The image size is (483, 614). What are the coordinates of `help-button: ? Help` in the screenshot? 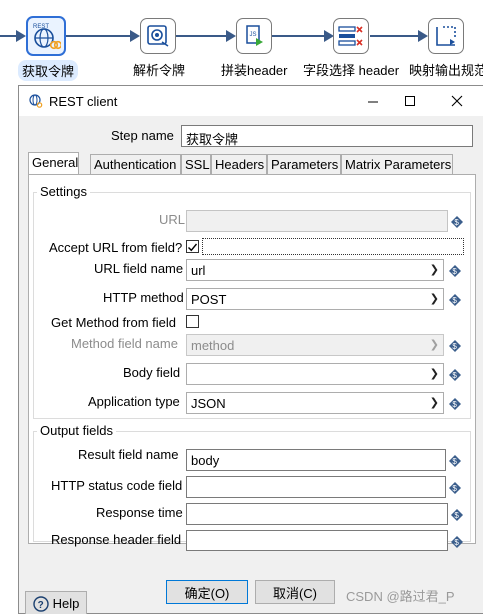 It's located at (56, 602).